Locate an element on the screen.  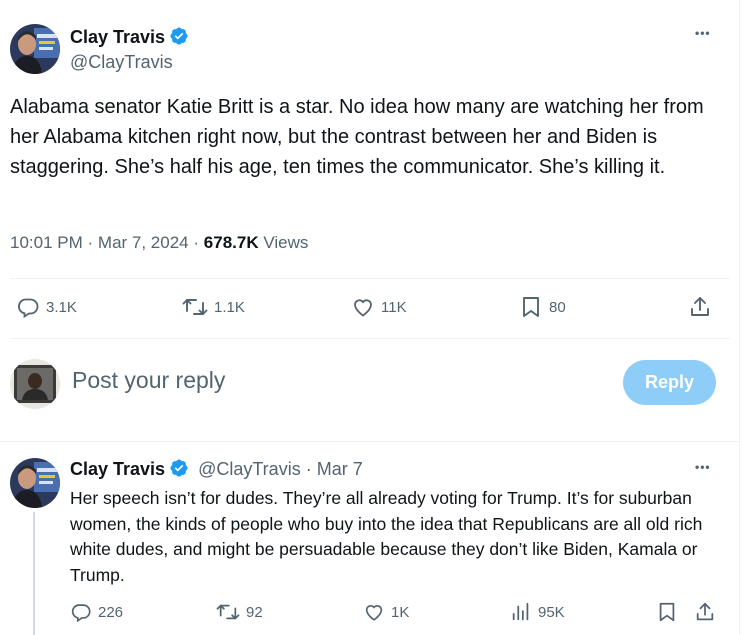
reply-bookmark-button is located at coordinates (667, 612).